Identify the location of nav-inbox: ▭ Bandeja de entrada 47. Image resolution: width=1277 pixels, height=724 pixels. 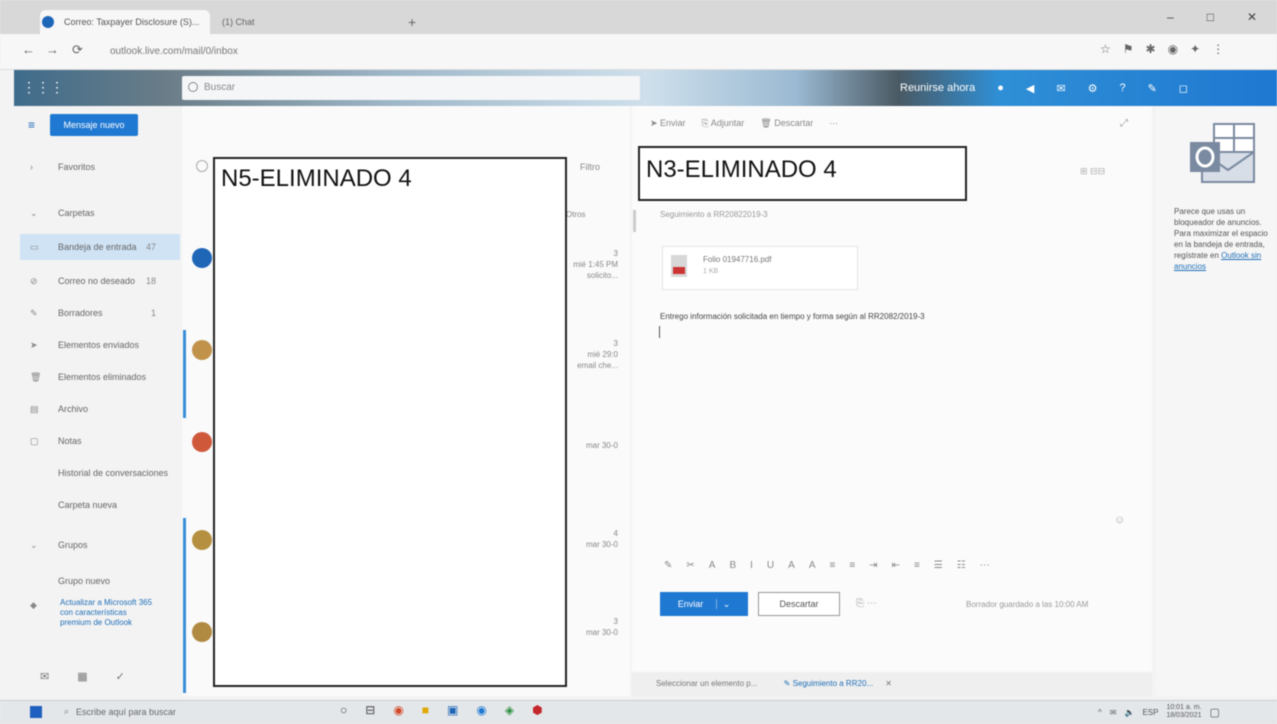
(100, 247).